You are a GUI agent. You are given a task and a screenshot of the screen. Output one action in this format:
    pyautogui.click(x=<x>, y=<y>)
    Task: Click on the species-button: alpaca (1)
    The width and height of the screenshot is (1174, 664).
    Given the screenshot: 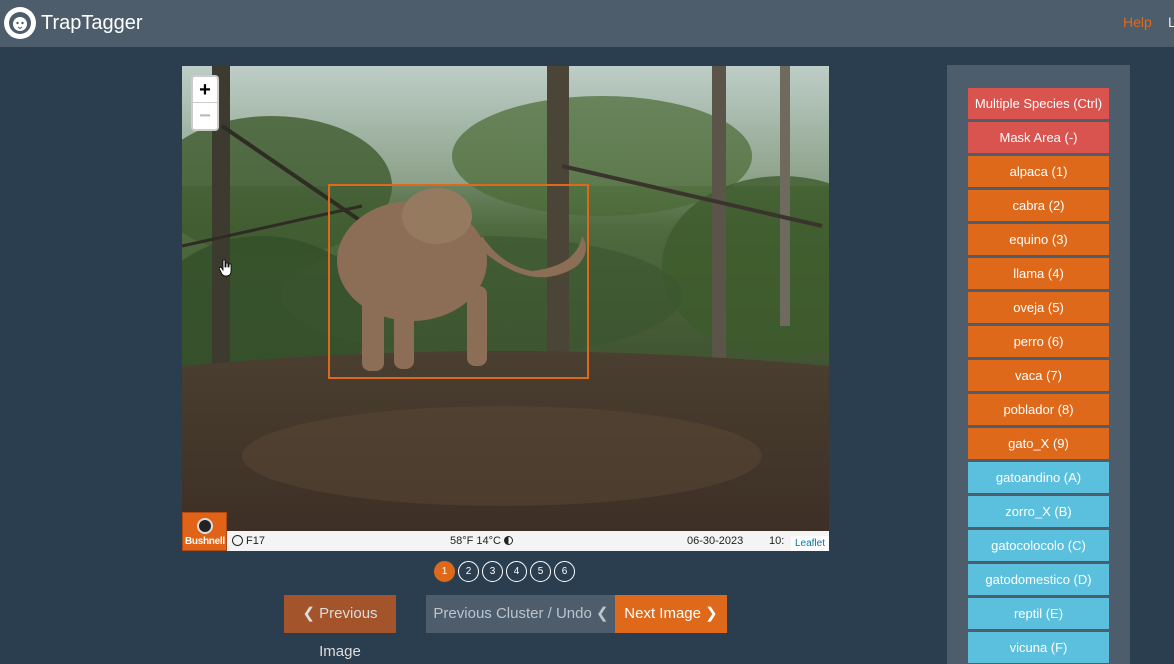 What is the action you would take?
    pyautogui.click(x=1038, y=171)
    